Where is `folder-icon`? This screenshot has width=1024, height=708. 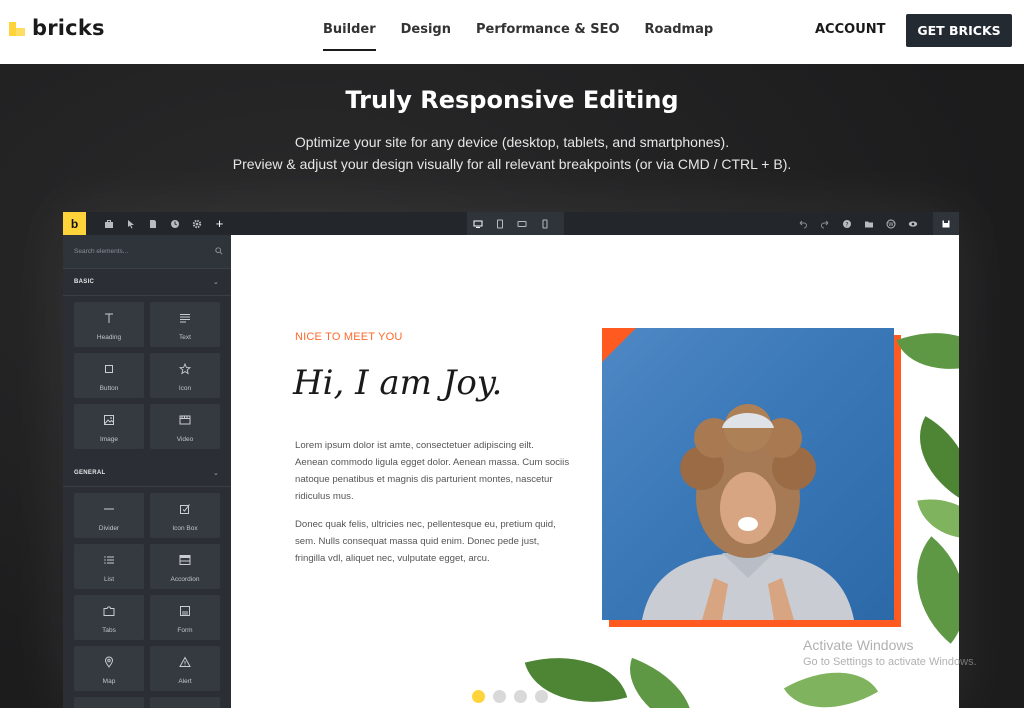
folder-icon is located at coordinates (868, 223).